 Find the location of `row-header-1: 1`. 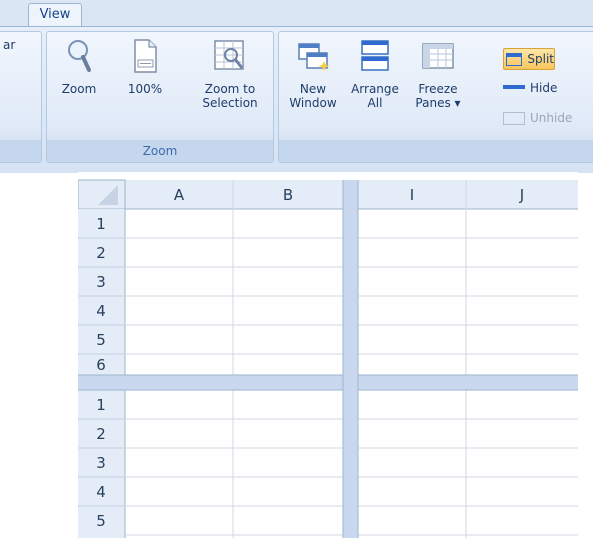

row-header-1: 1 is located at coordinates (101, 224).